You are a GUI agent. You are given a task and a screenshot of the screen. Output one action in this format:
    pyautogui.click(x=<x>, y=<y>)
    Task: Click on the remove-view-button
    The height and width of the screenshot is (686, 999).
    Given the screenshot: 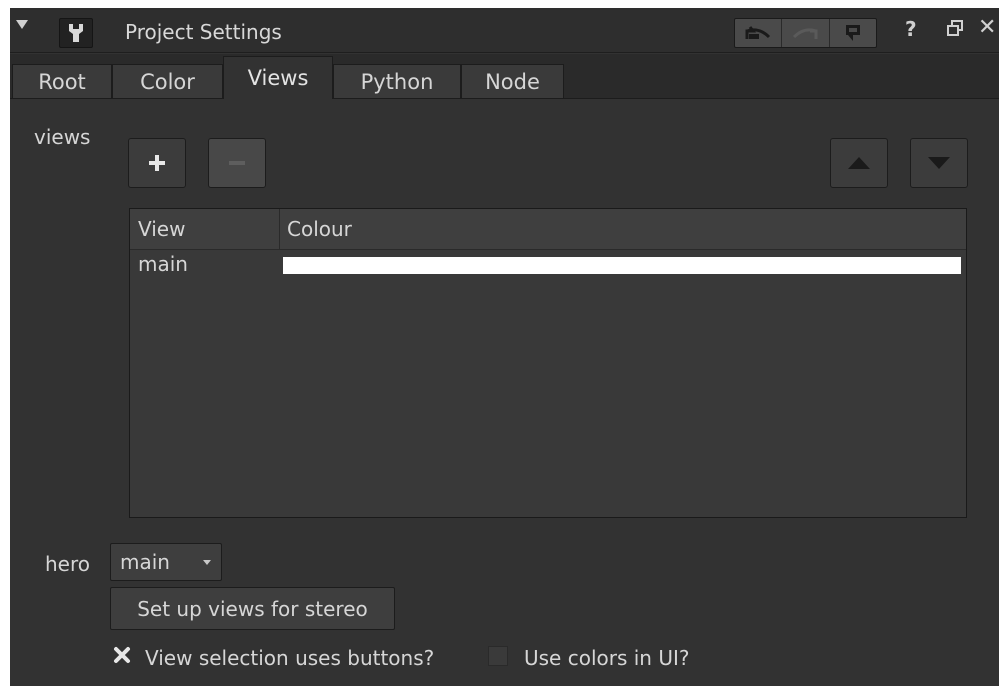 What is the action you would take?
    pyautogui.click(x=237, y=163)
    